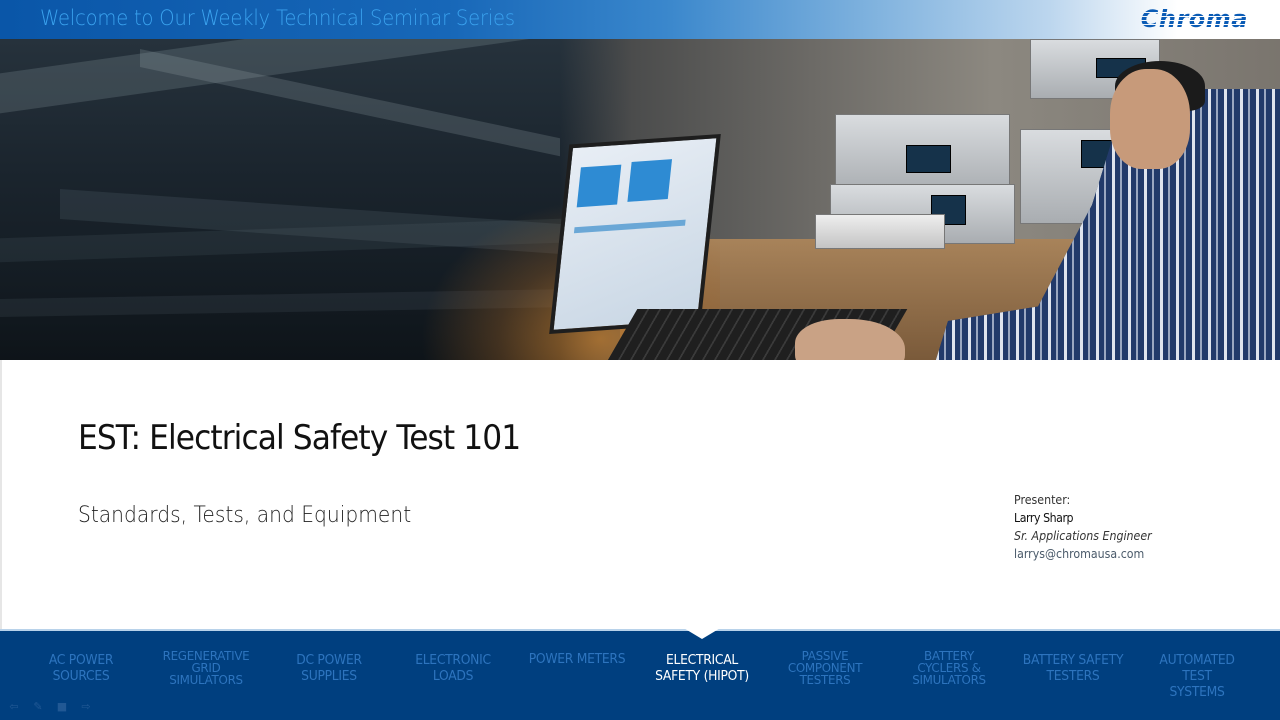 The image size is (1280, 720). What do you see at coordinates (453, 669) in the screenshot?
I see `nav-electronic-loads: ELECTRONIC LOADS` at bounding box center [453, 669].